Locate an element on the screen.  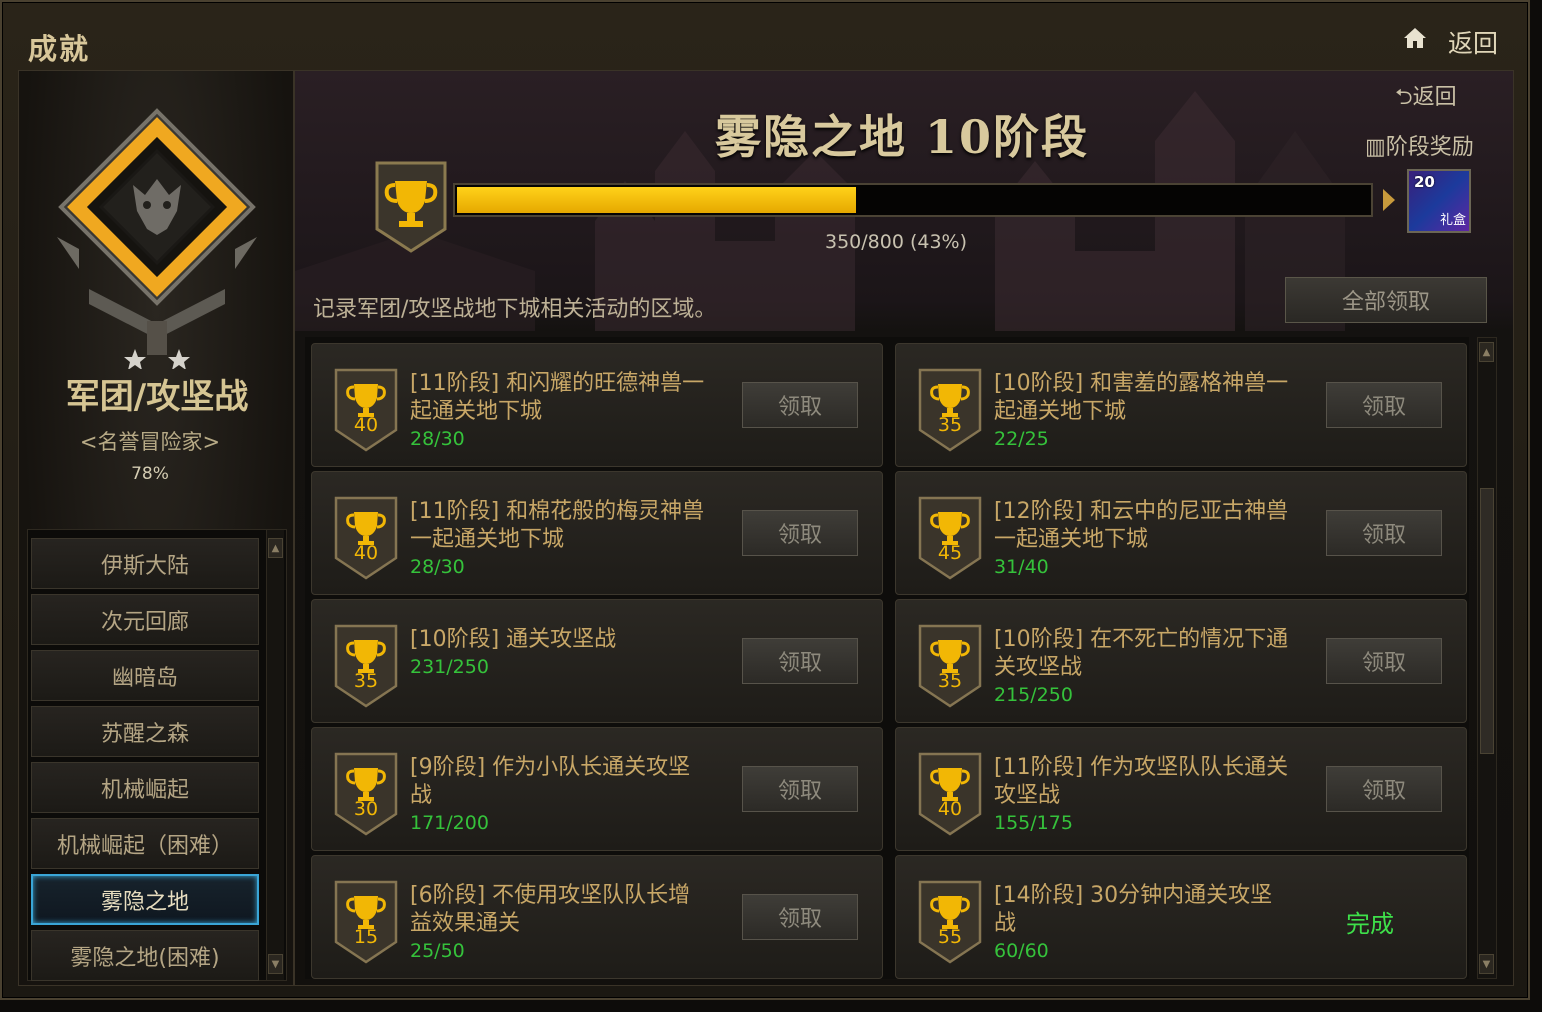
scrollbar-thumb is located at coordinates (1487, 621).